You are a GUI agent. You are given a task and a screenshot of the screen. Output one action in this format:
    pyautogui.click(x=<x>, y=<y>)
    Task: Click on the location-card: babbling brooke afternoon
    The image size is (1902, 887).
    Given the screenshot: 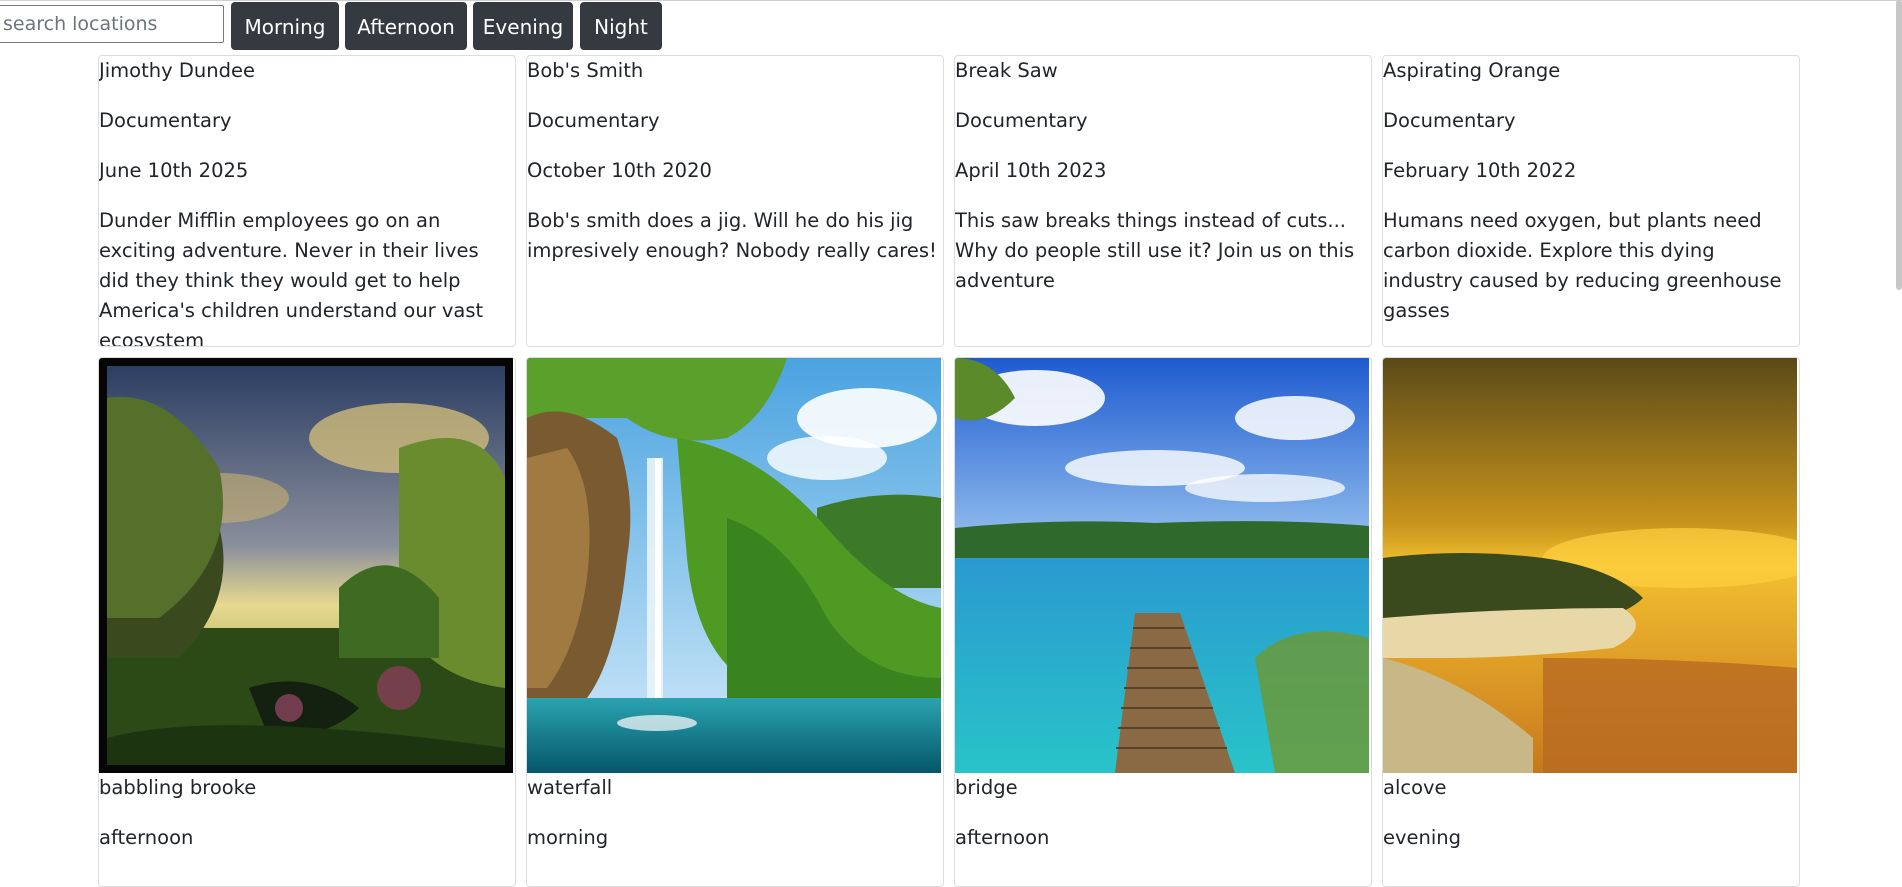 What is the action you would take?
    pyautogui.click(x=307, y=622)
    